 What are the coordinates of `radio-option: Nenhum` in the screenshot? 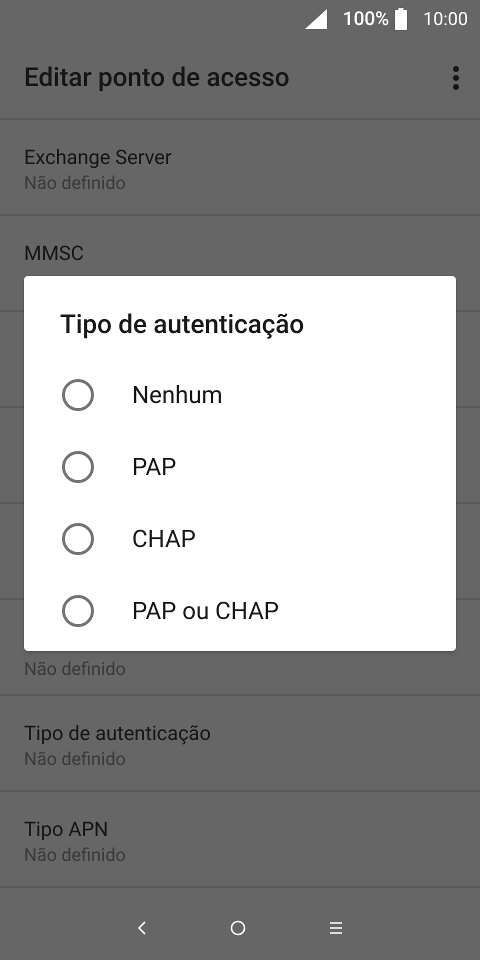 It's located at (240, 395).